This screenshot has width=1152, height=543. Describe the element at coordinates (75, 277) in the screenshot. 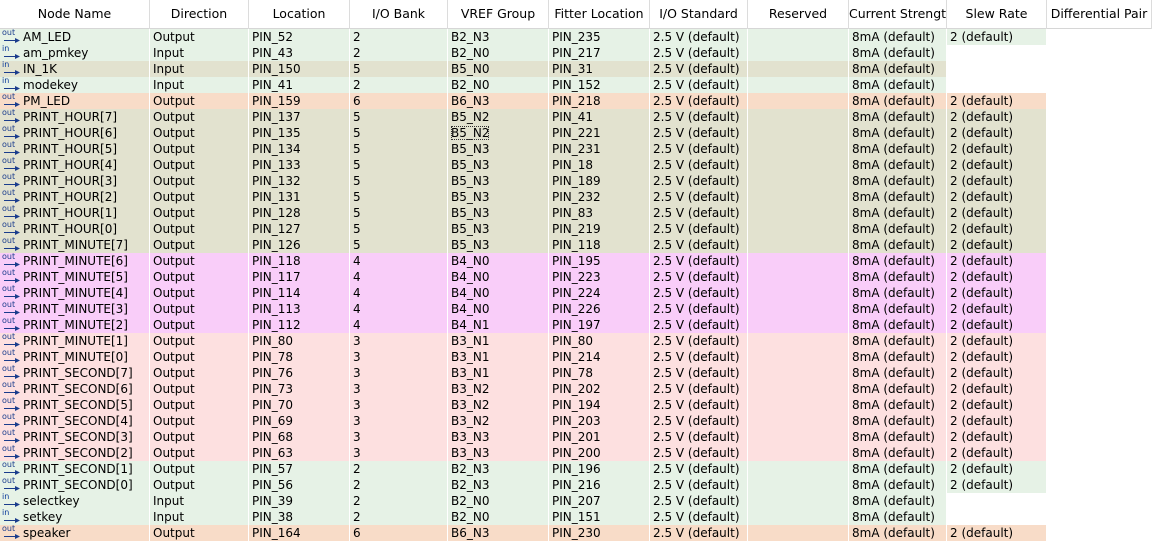

I see `cell-node-name: out PRINT_MINUTE[5]` at that location.